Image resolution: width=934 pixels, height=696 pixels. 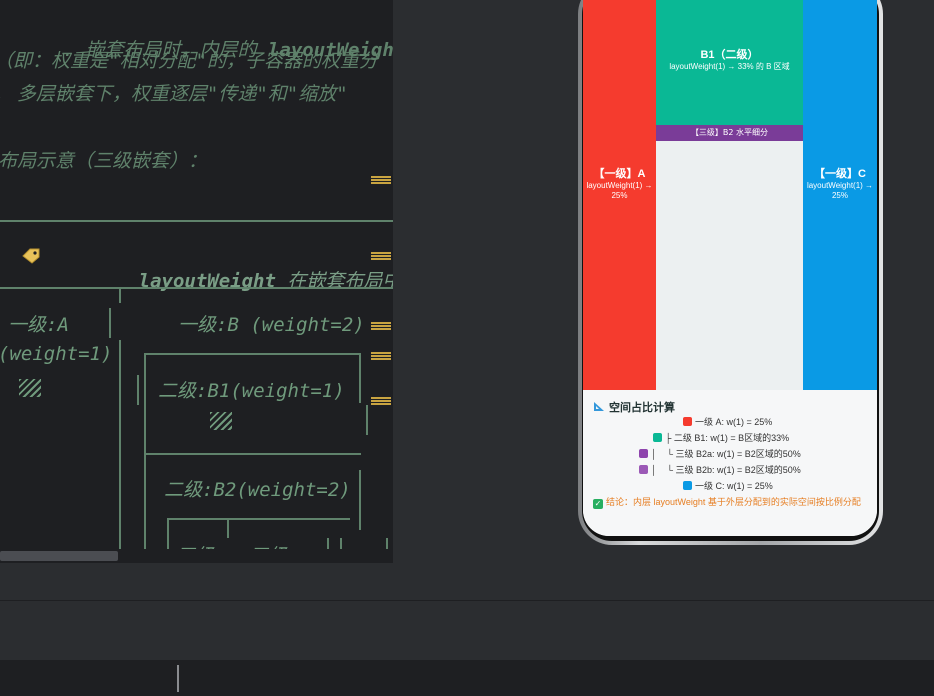 I want to click on ruler-icon, so click(x=599, y=406).